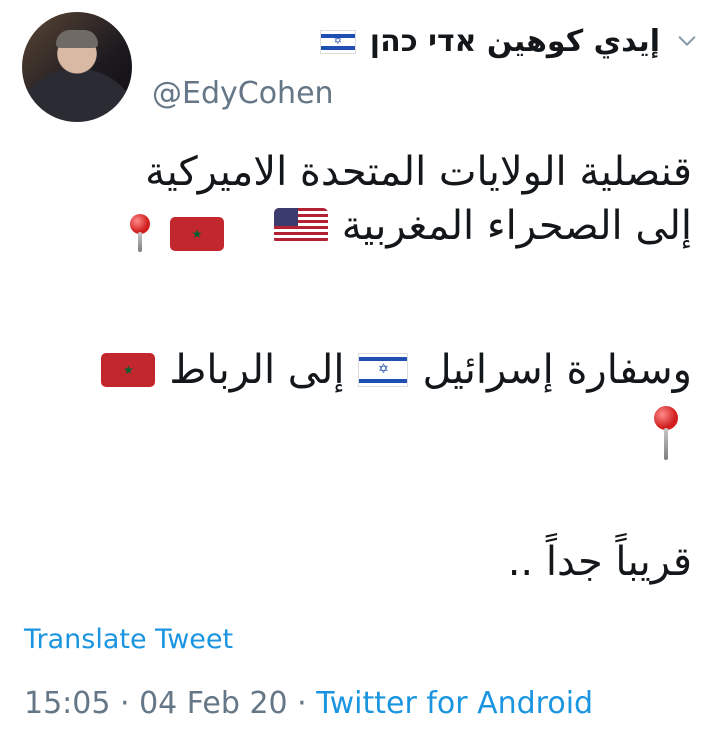 The height and width of the screenshot is (729, 720). I want to click on tweet-text-line-3b: إلى الرباط, so click(257, 370).